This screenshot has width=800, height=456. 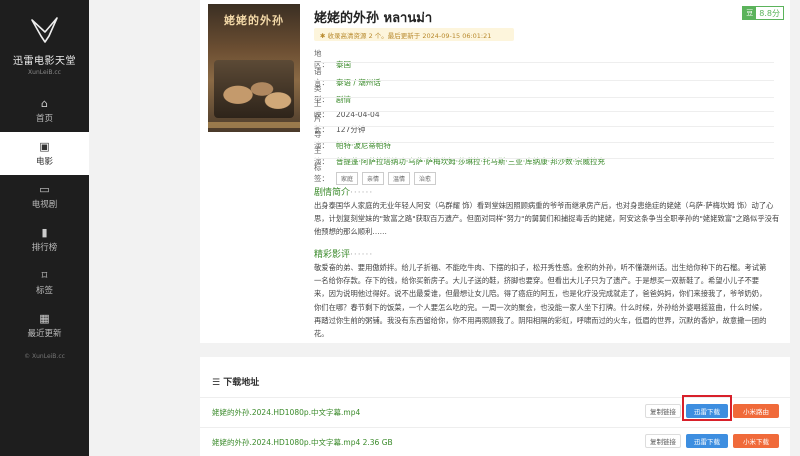 What do you see at coordinates (44, 275) in the screenshot?
I see `bookmark-icon: ⌑` at bounding box center [44, 275].